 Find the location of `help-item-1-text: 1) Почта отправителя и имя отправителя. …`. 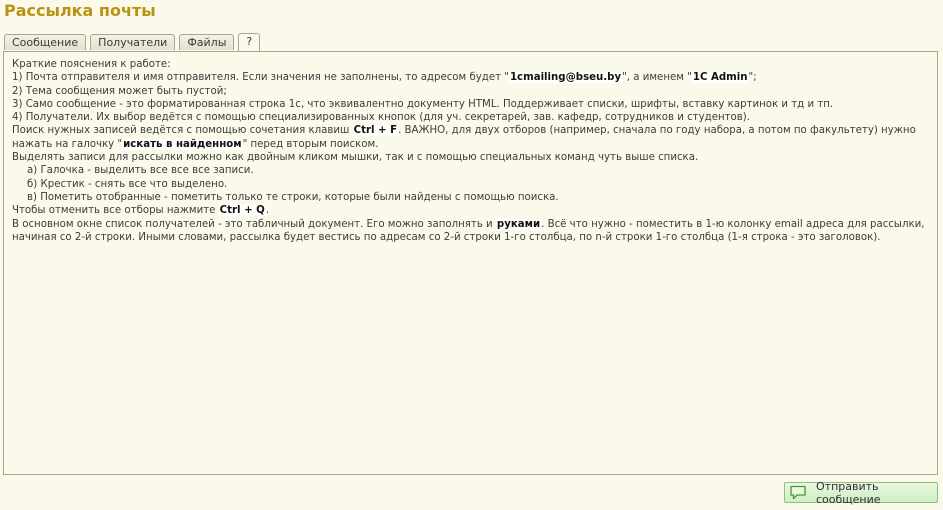

help-item-1-text: 1) Почта отправителя и имя отправителя. … is located at coordinates (260, 78).